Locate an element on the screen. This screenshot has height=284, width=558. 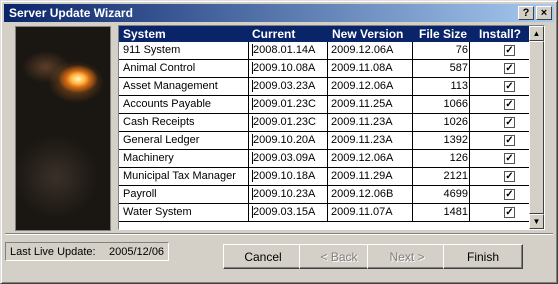
cell-system: Water System is located at coordinates (157, 212).